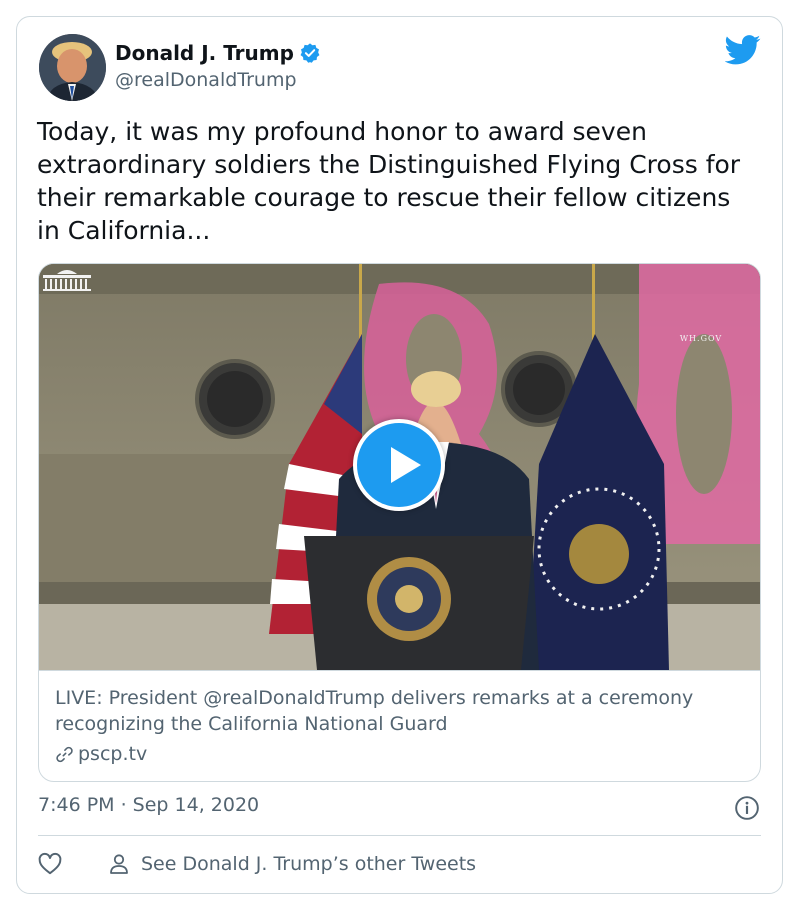  What do you see at coordinates (64, 754) in the screenshot?
I see `link-icon` at bounding box center [64, 754].